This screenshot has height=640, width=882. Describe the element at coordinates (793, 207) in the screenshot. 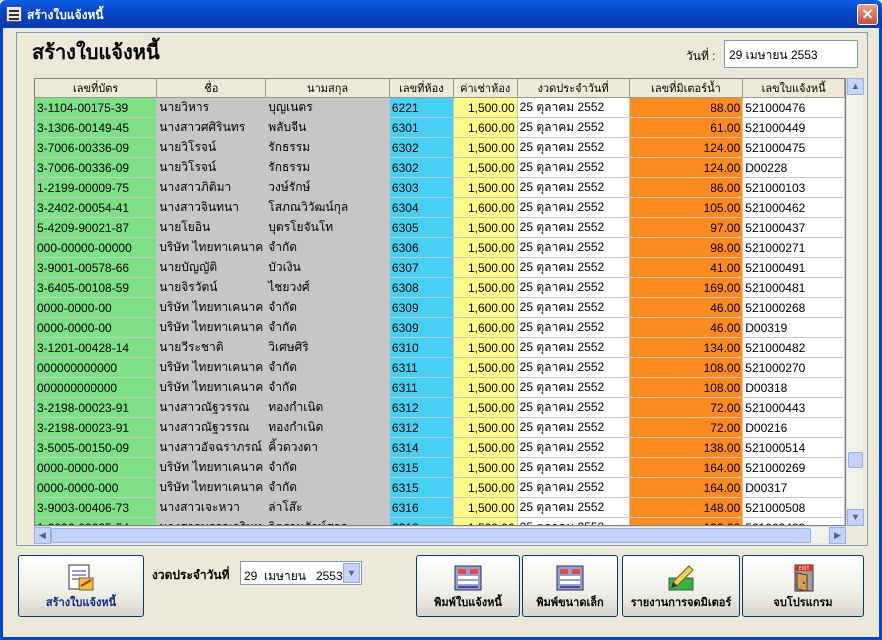

I see `invoice-number-cell: 521000462` at that location.